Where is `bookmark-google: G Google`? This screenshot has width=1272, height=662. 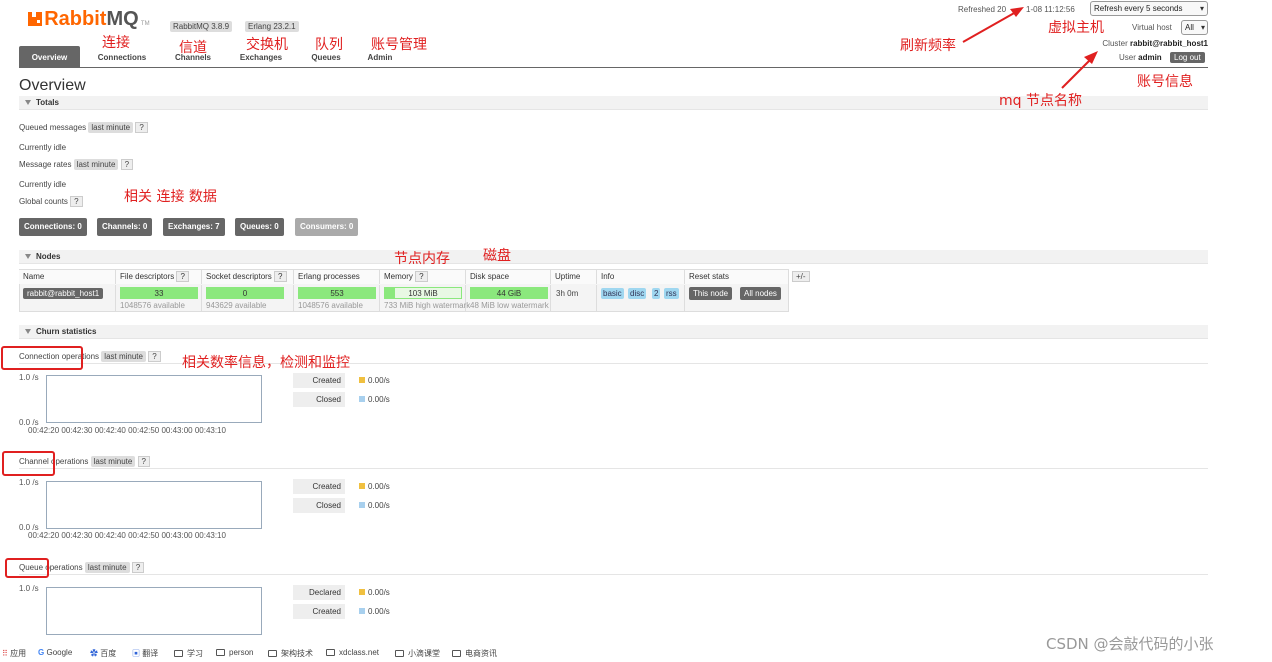 bookmark-google: G Google is located at coordinates (55, 652).